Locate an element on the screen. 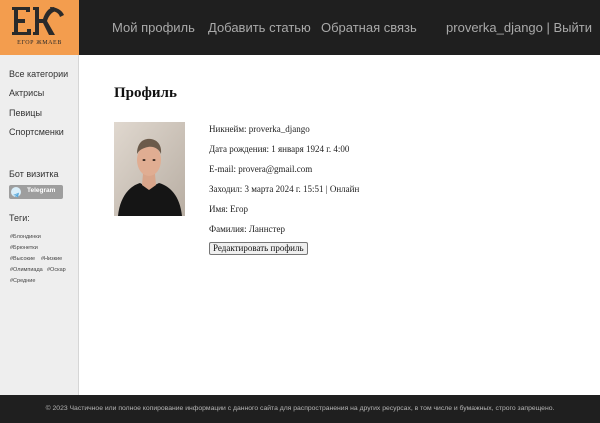  logout-link: Выйти is located at coordinates (573, 27).